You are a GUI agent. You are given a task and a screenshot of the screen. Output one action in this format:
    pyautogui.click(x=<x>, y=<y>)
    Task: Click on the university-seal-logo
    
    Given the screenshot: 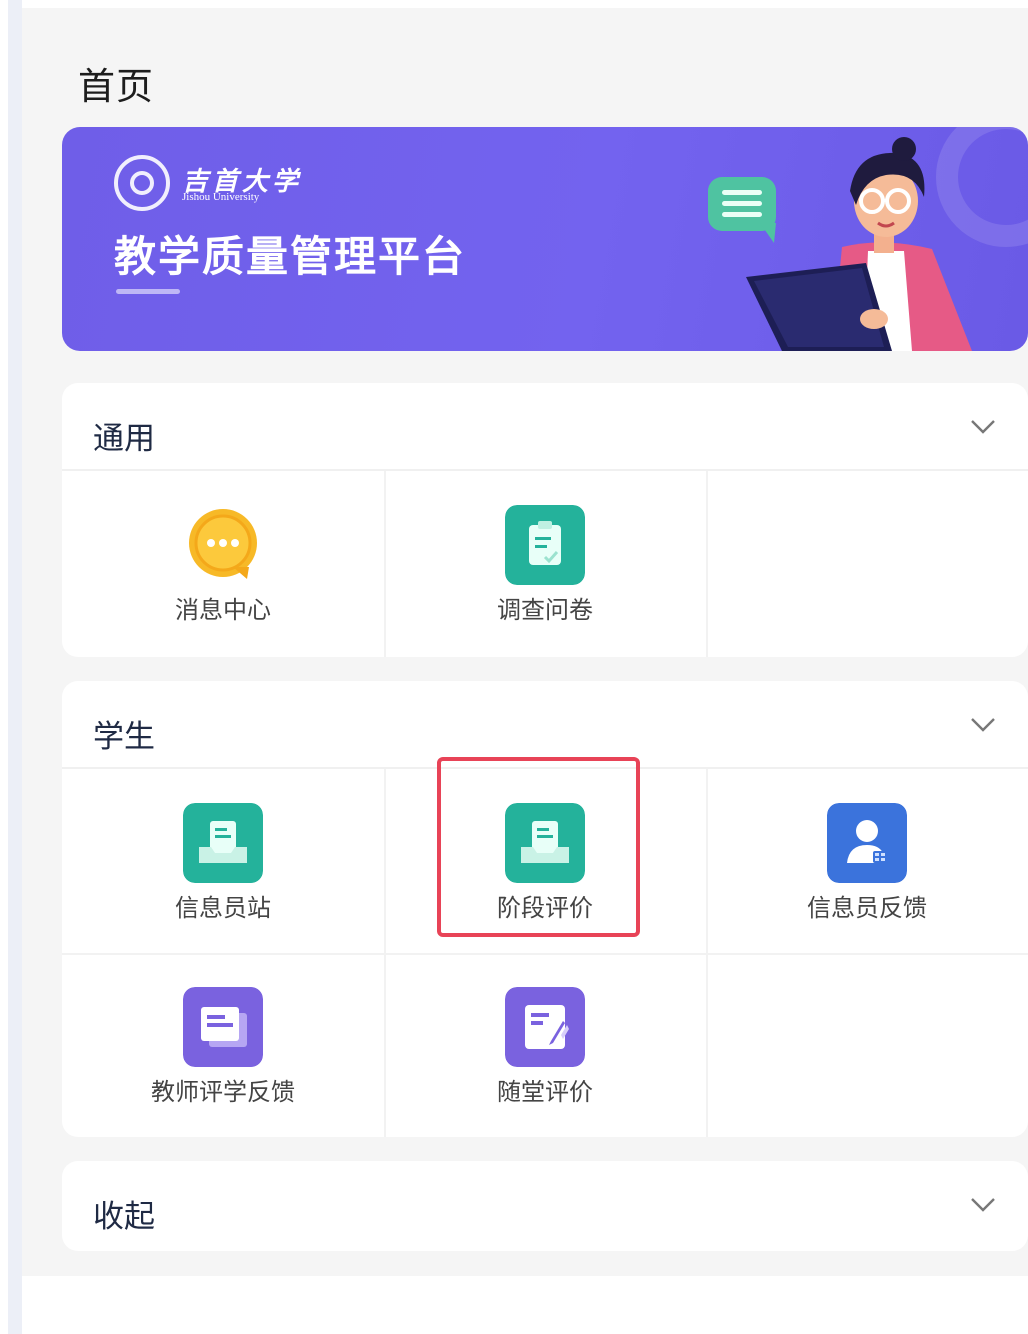 What is the action you would take?
    pyautogui.click(x=142, y=183)
    